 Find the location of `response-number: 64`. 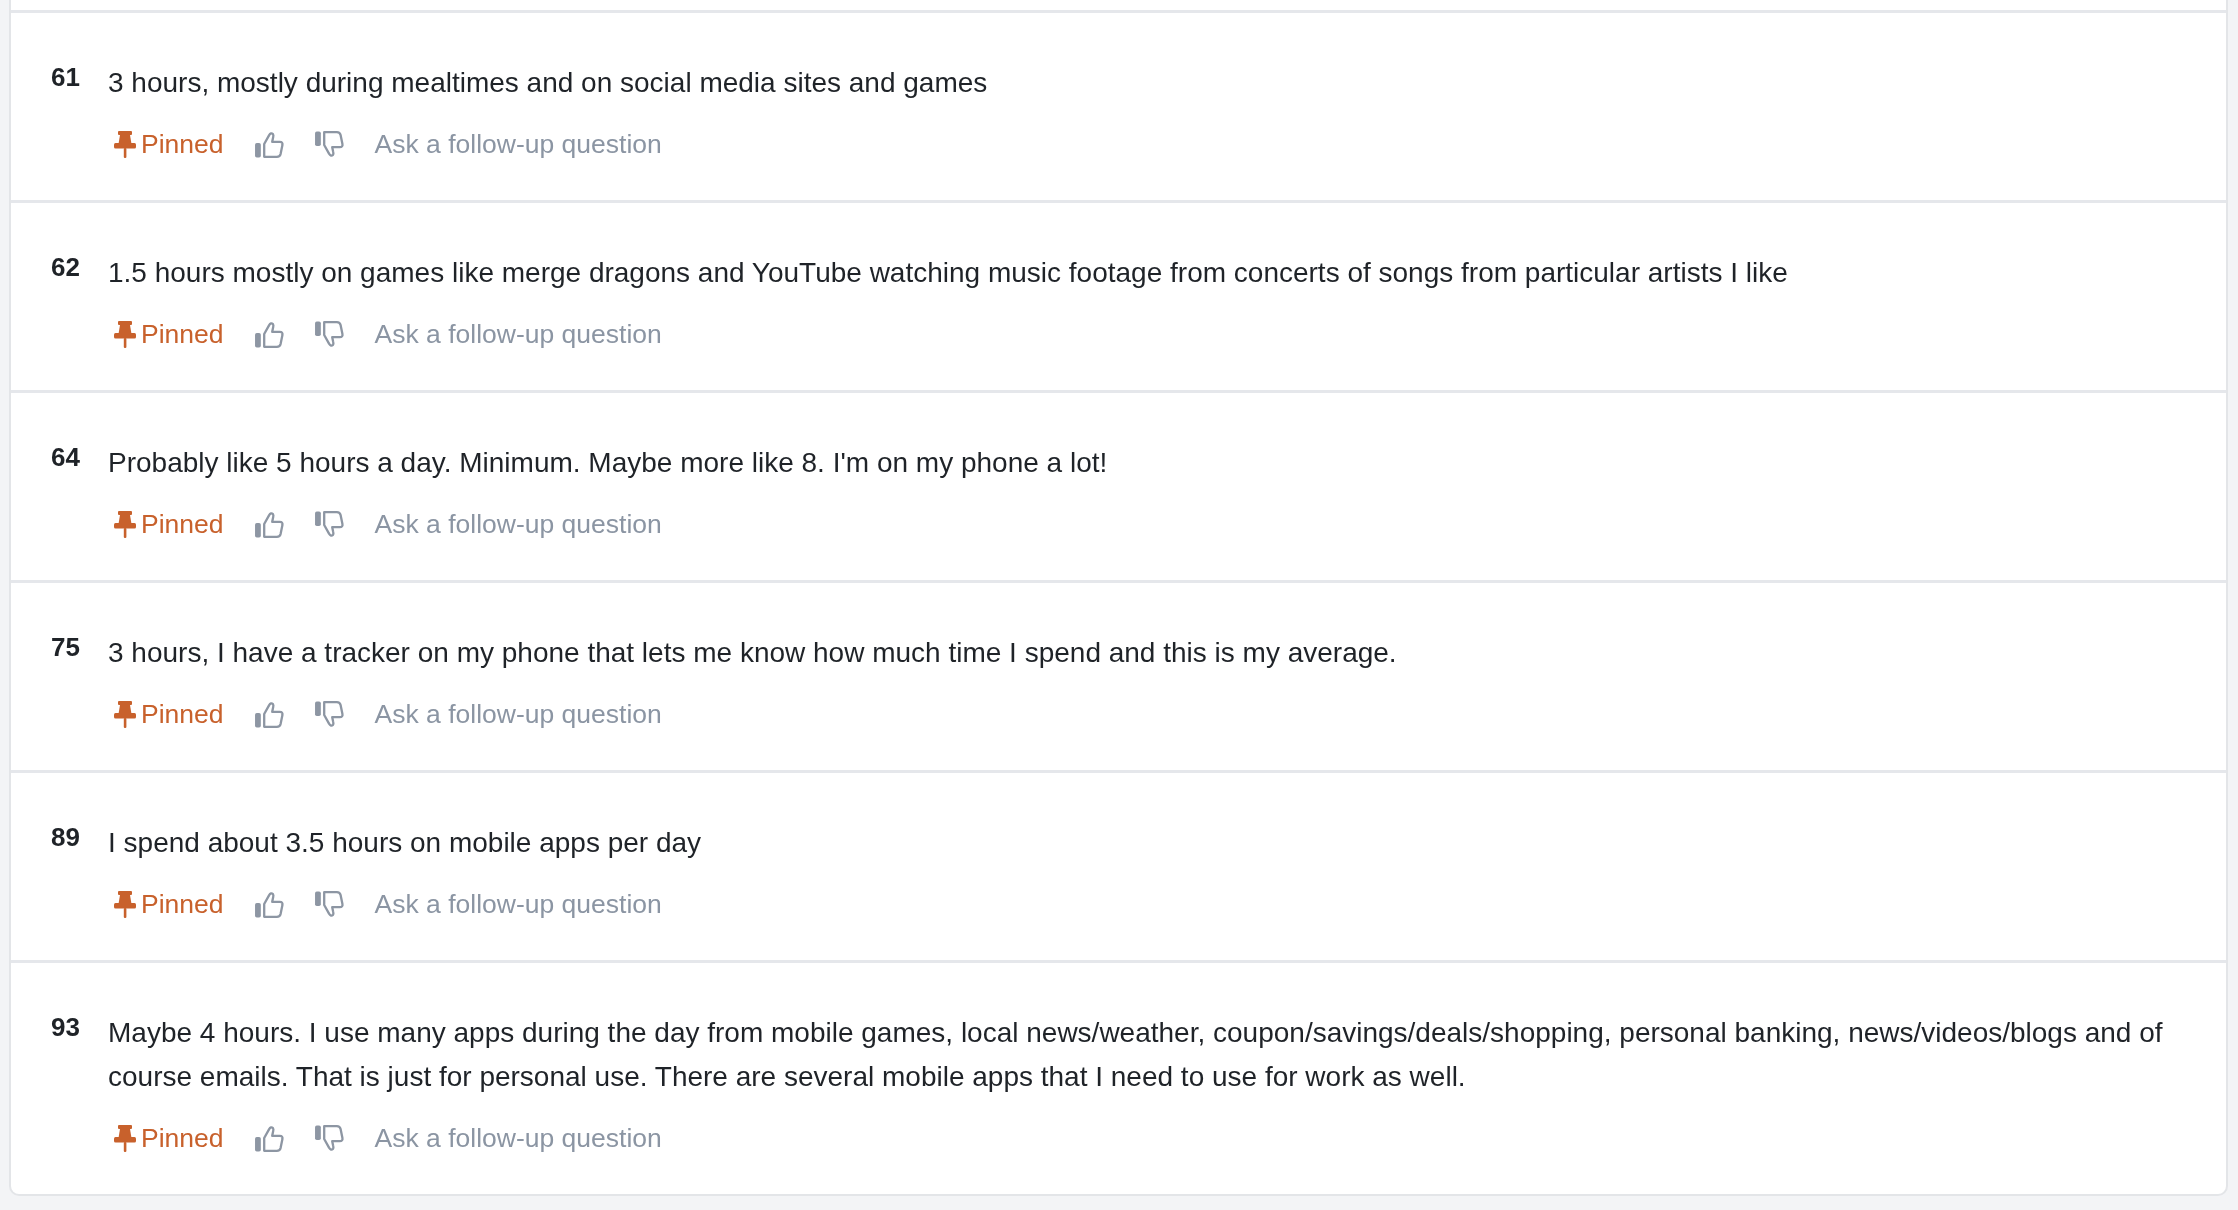

response-number: 64 is located at coordinates (66, 457).